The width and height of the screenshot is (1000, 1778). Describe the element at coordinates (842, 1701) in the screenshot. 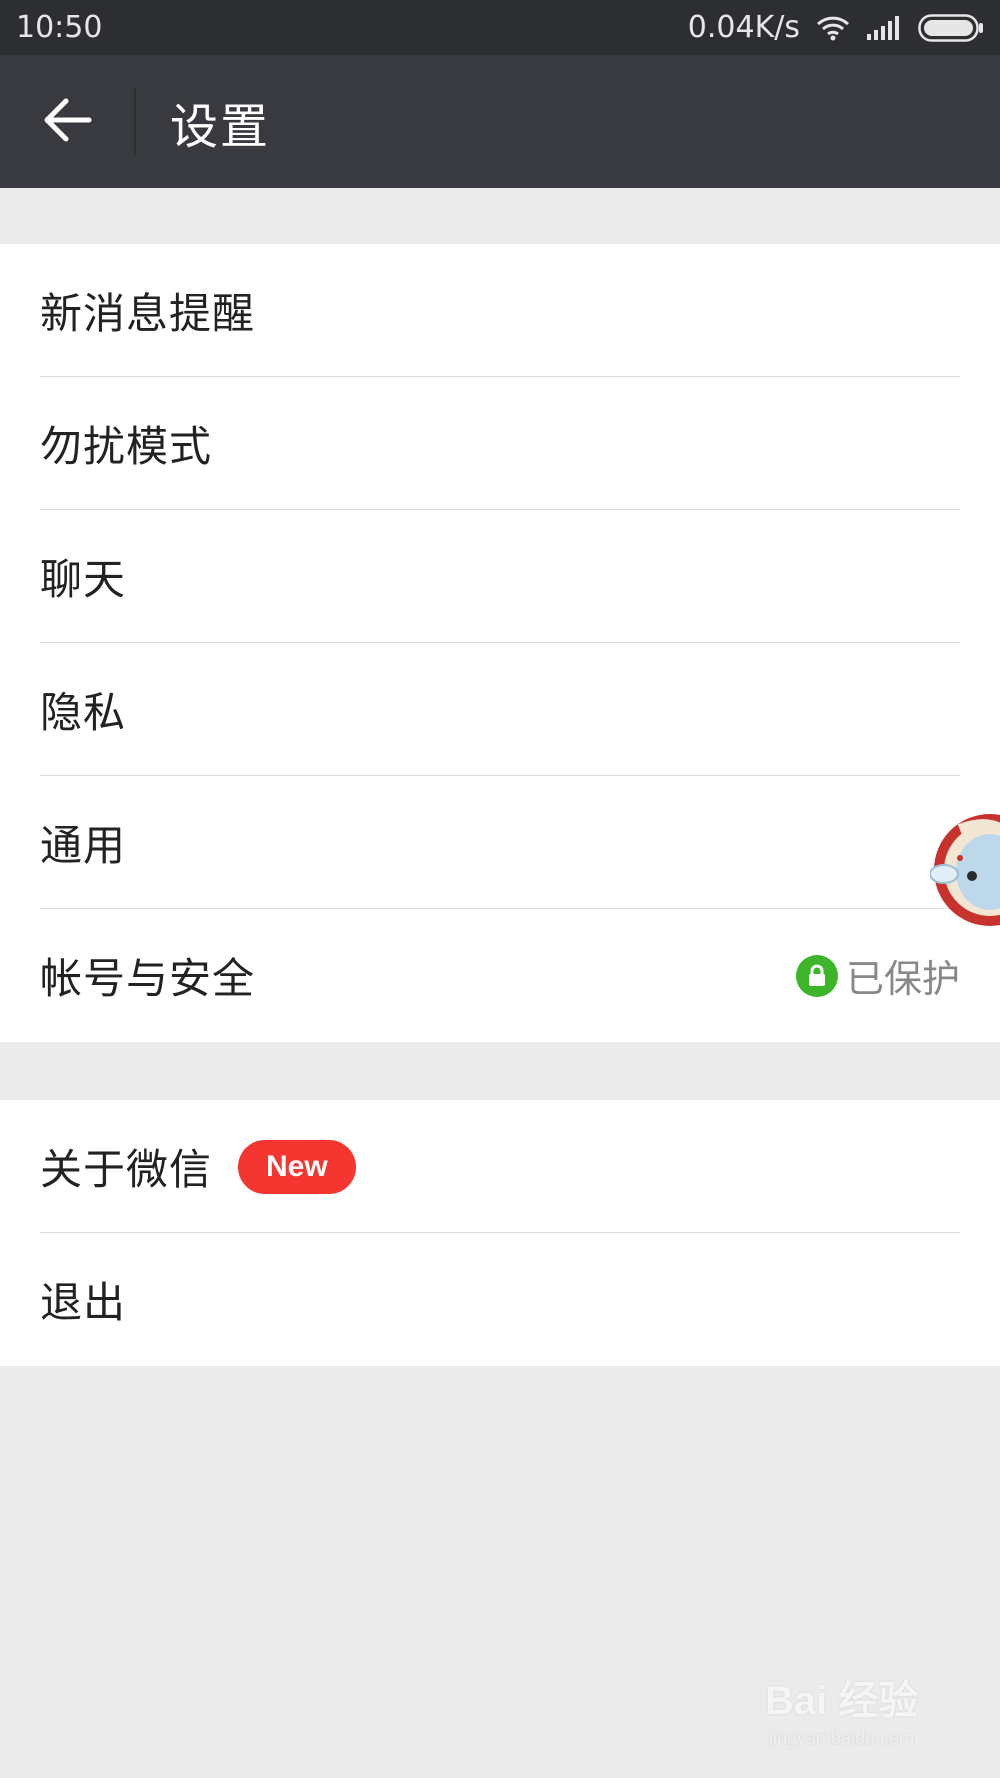

I see `watermark-logo: Bai 经验` at that location.